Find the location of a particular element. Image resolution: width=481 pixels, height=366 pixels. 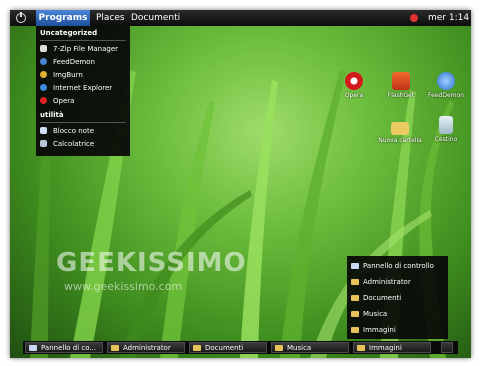

desktop-icon-opera: Opera is located at coordinates (354, 85).